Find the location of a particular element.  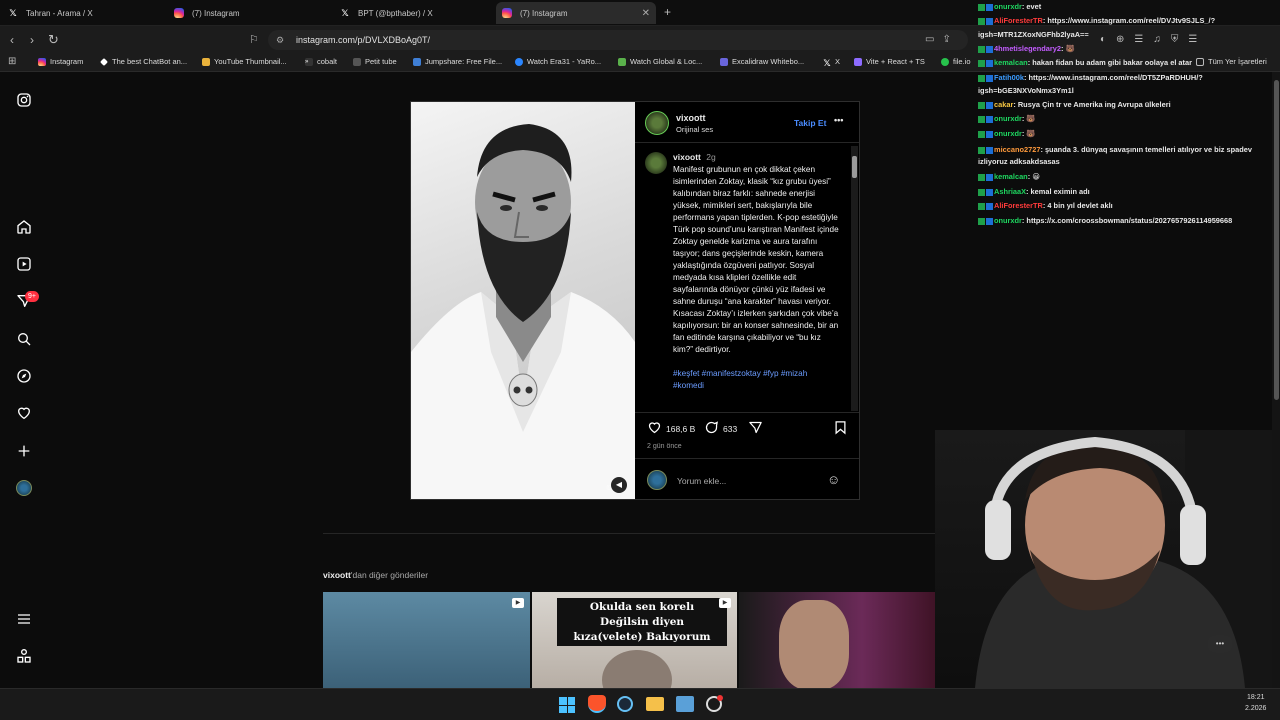

chat-username: 4hmetislegendary2 is located at coordinates (1027, 48).